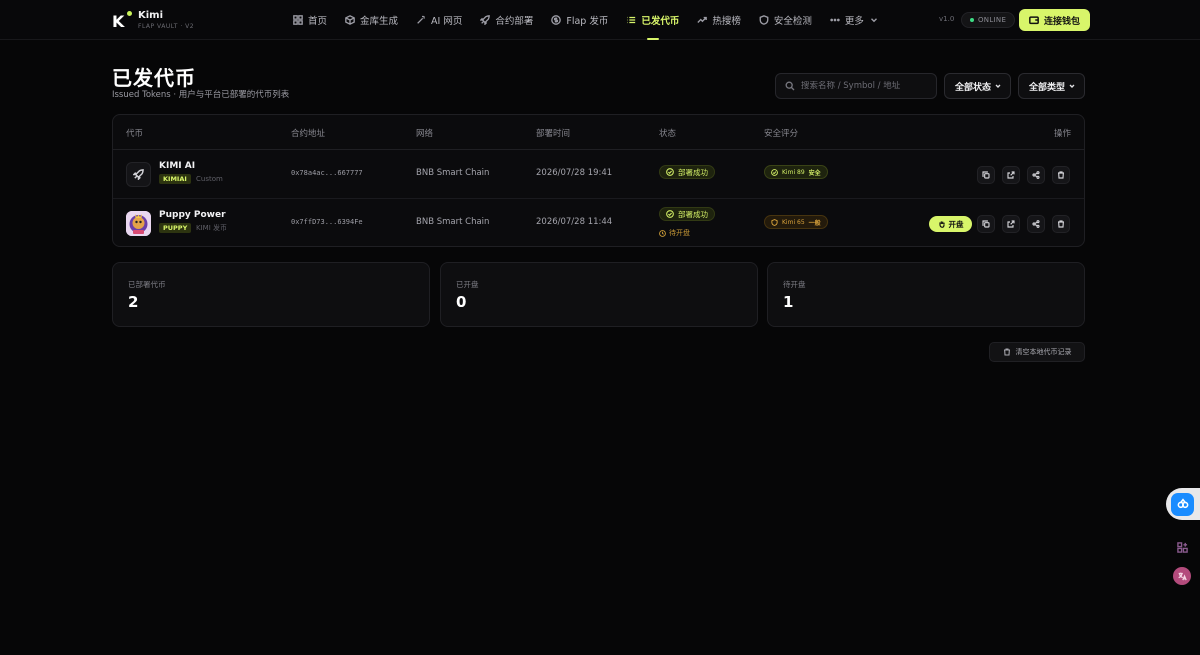 Image resolution: width=1200 pixels, height=655 pixels. I want to click on contract-address: 0x78a4ac...667777, so click(327, 173).